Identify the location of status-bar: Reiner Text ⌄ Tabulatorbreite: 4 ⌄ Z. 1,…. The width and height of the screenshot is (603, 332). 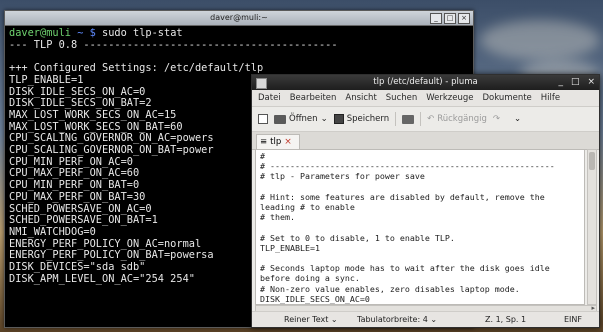
(425, 319).